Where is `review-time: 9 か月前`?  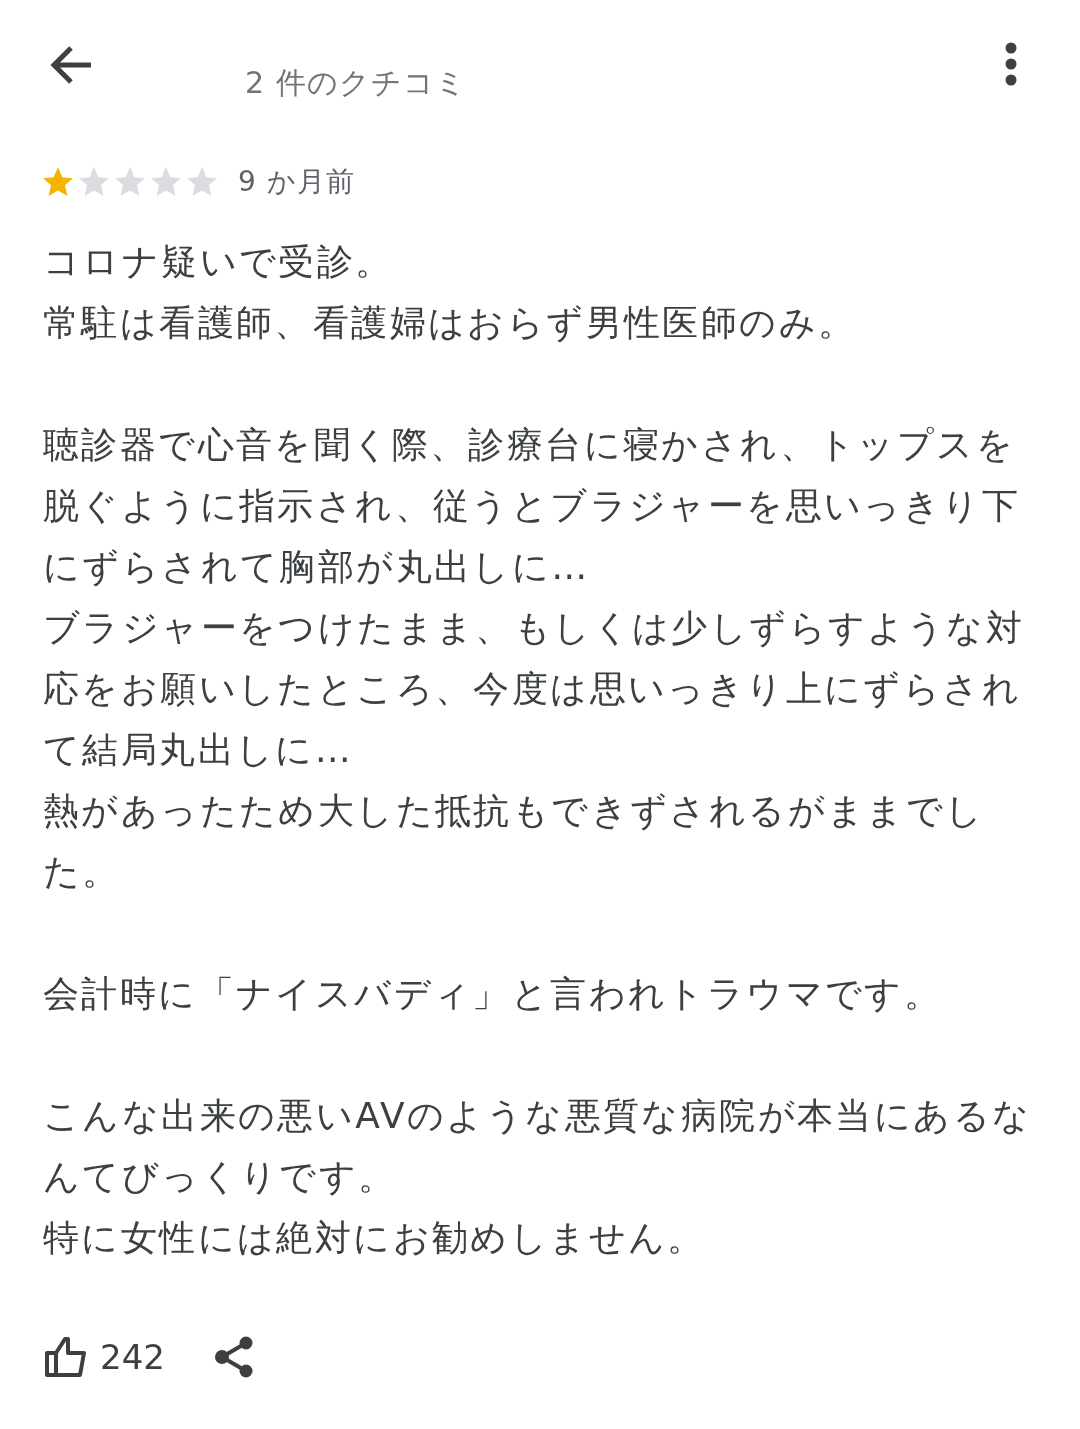 review-time: 9 か月前 is located at coordinates (296, 182).